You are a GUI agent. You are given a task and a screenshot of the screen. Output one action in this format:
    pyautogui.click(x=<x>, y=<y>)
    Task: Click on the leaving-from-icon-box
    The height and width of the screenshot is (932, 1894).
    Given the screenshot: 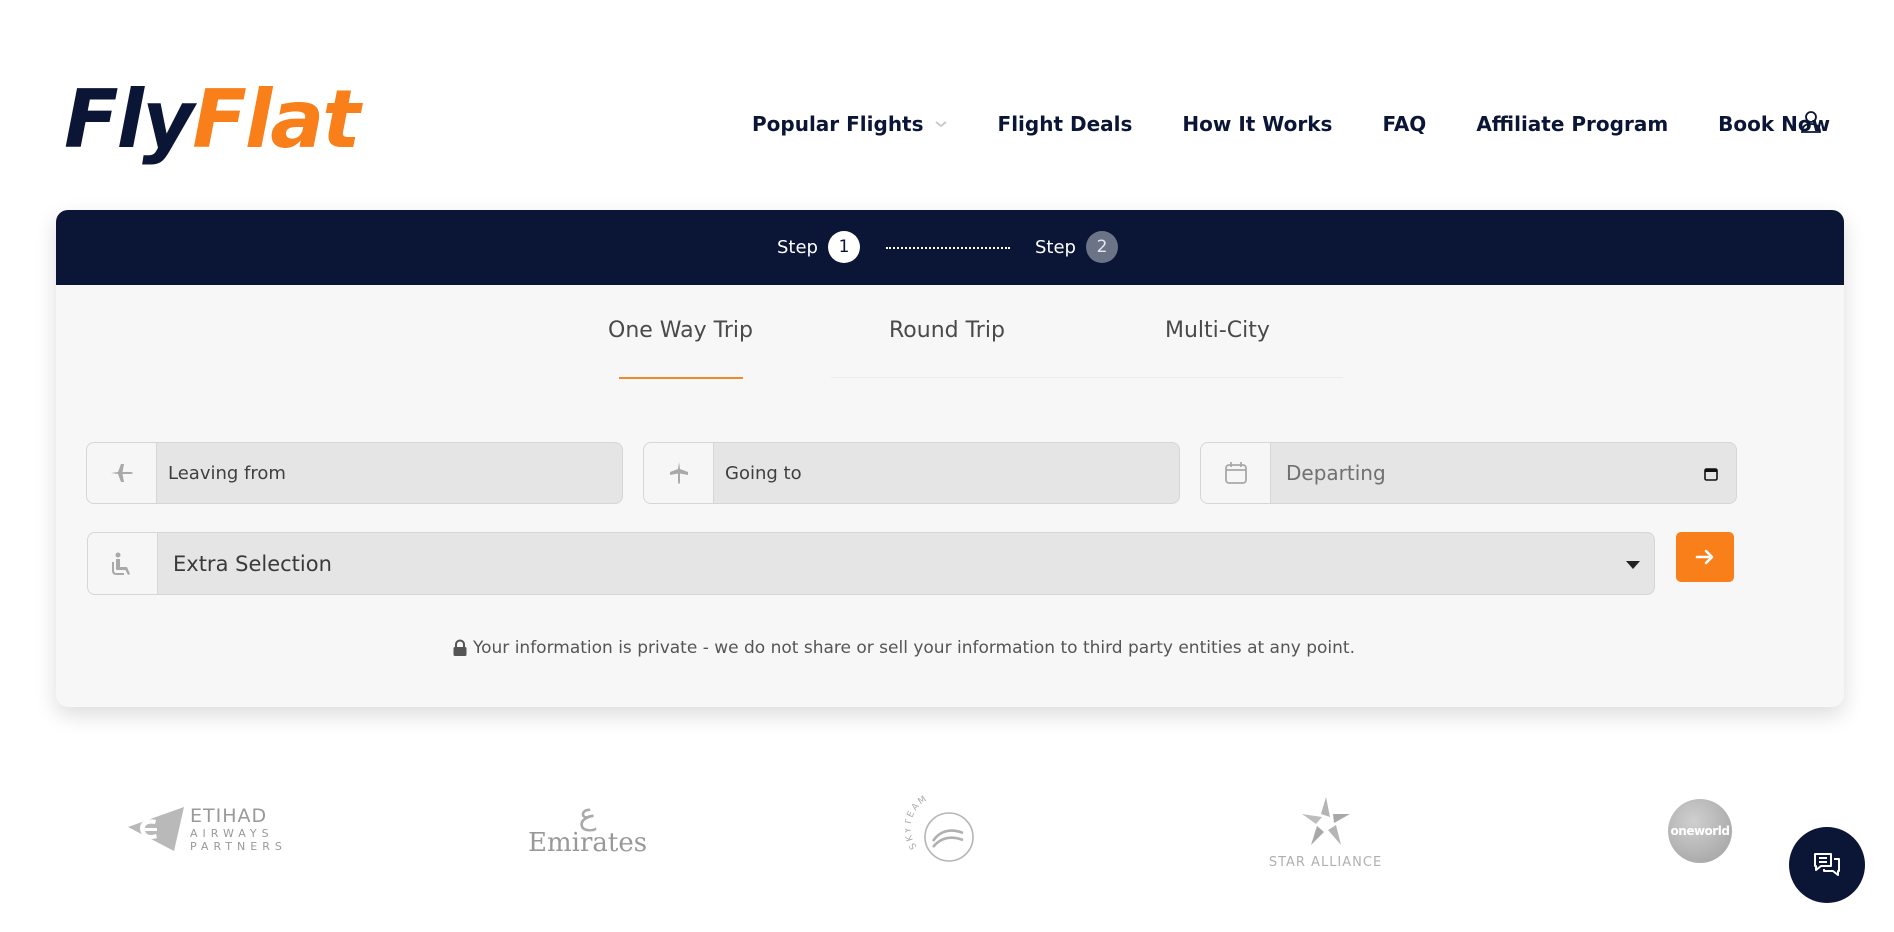 What is the action you would take?
    pyautogui.click(x=122, y=473)
    